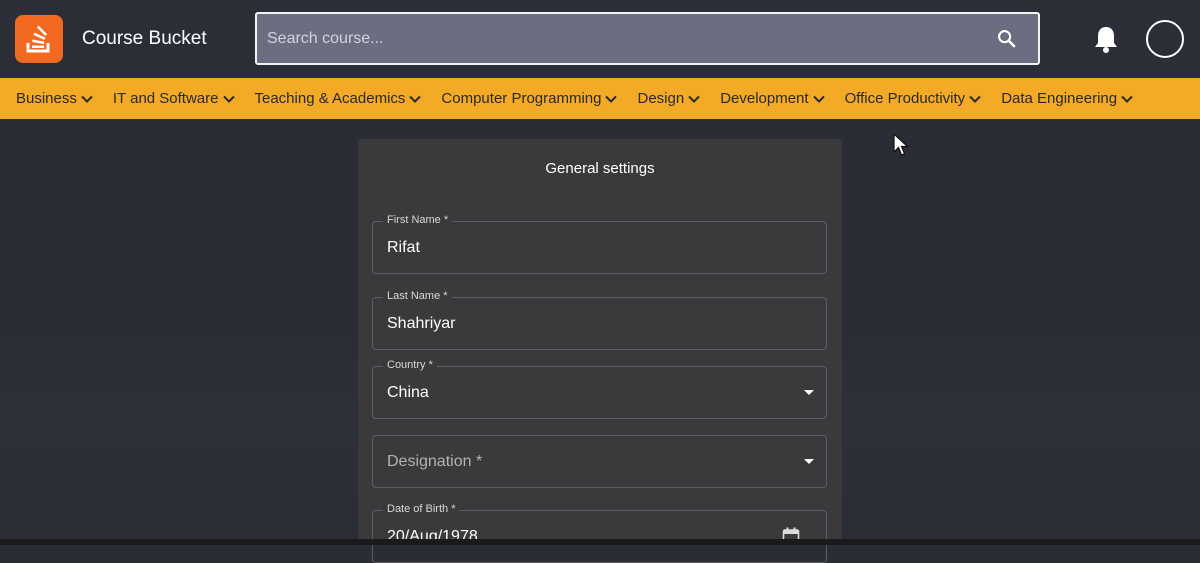 Image resolution: width=1200 pixels, height=563 pixels. I want to click on date-of-birth-label: Date of Birth *, so click(421, 509).